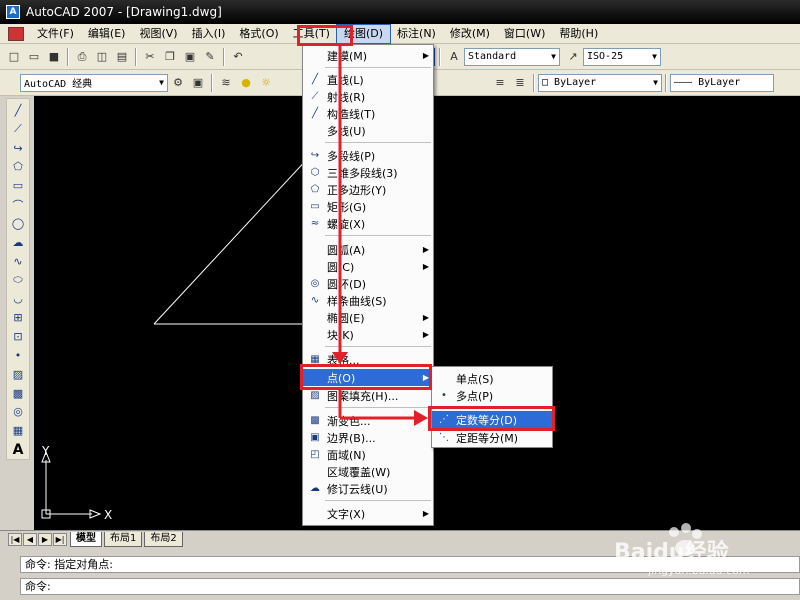 Image resolution: width=800 pixels, height=600 pixels. Describe the element at coordinates (163, 539) in the screenshot. I see `tab-layout2: 布局2` at that location.